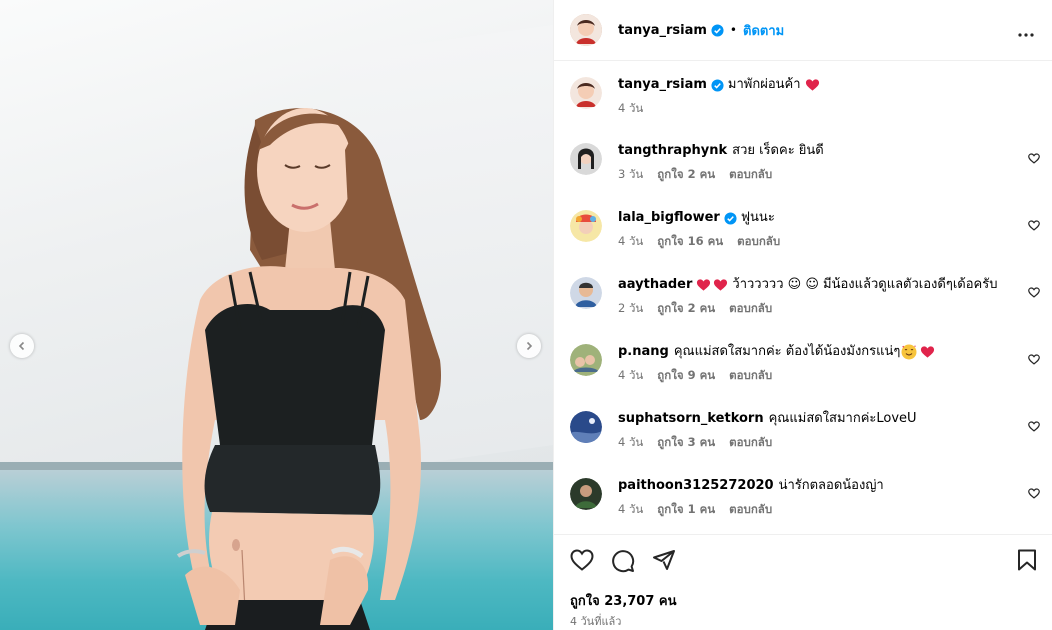  Describe the element at coordinates (763, 30) in the screenshot. I see `follow-button: ติดตาม` at that location.